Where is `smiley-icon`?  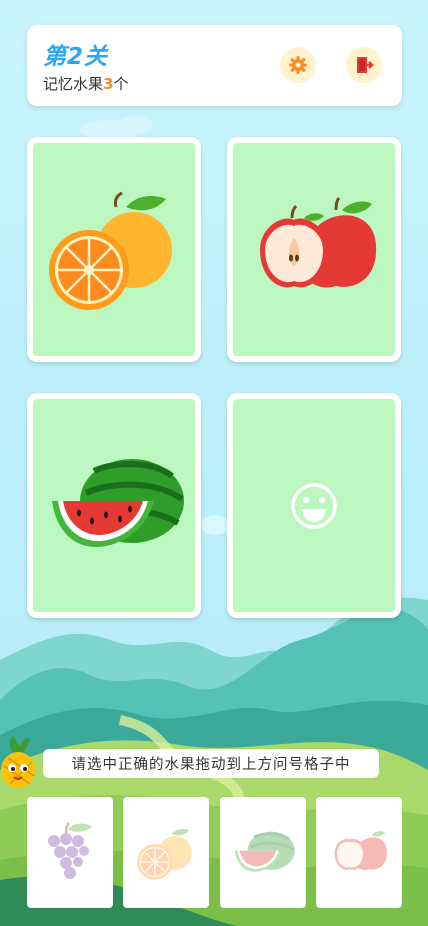
smiley-icon is located at coordinates (314, 505).